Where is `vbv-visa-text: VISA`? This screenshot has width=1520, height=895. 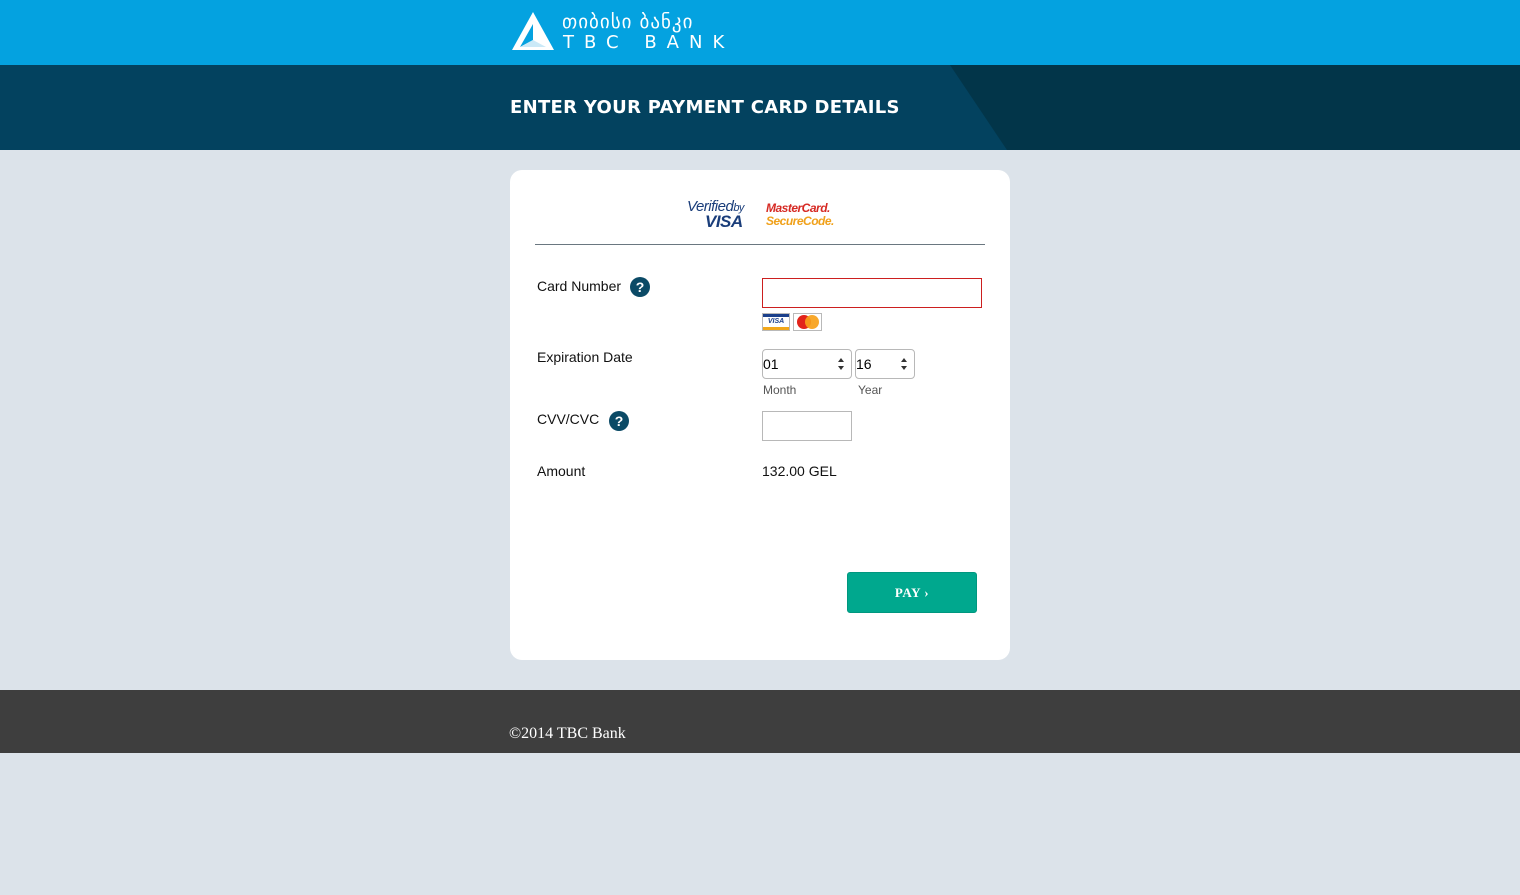
vbv-visa-text: VISA is located at coordinates (724, 221).